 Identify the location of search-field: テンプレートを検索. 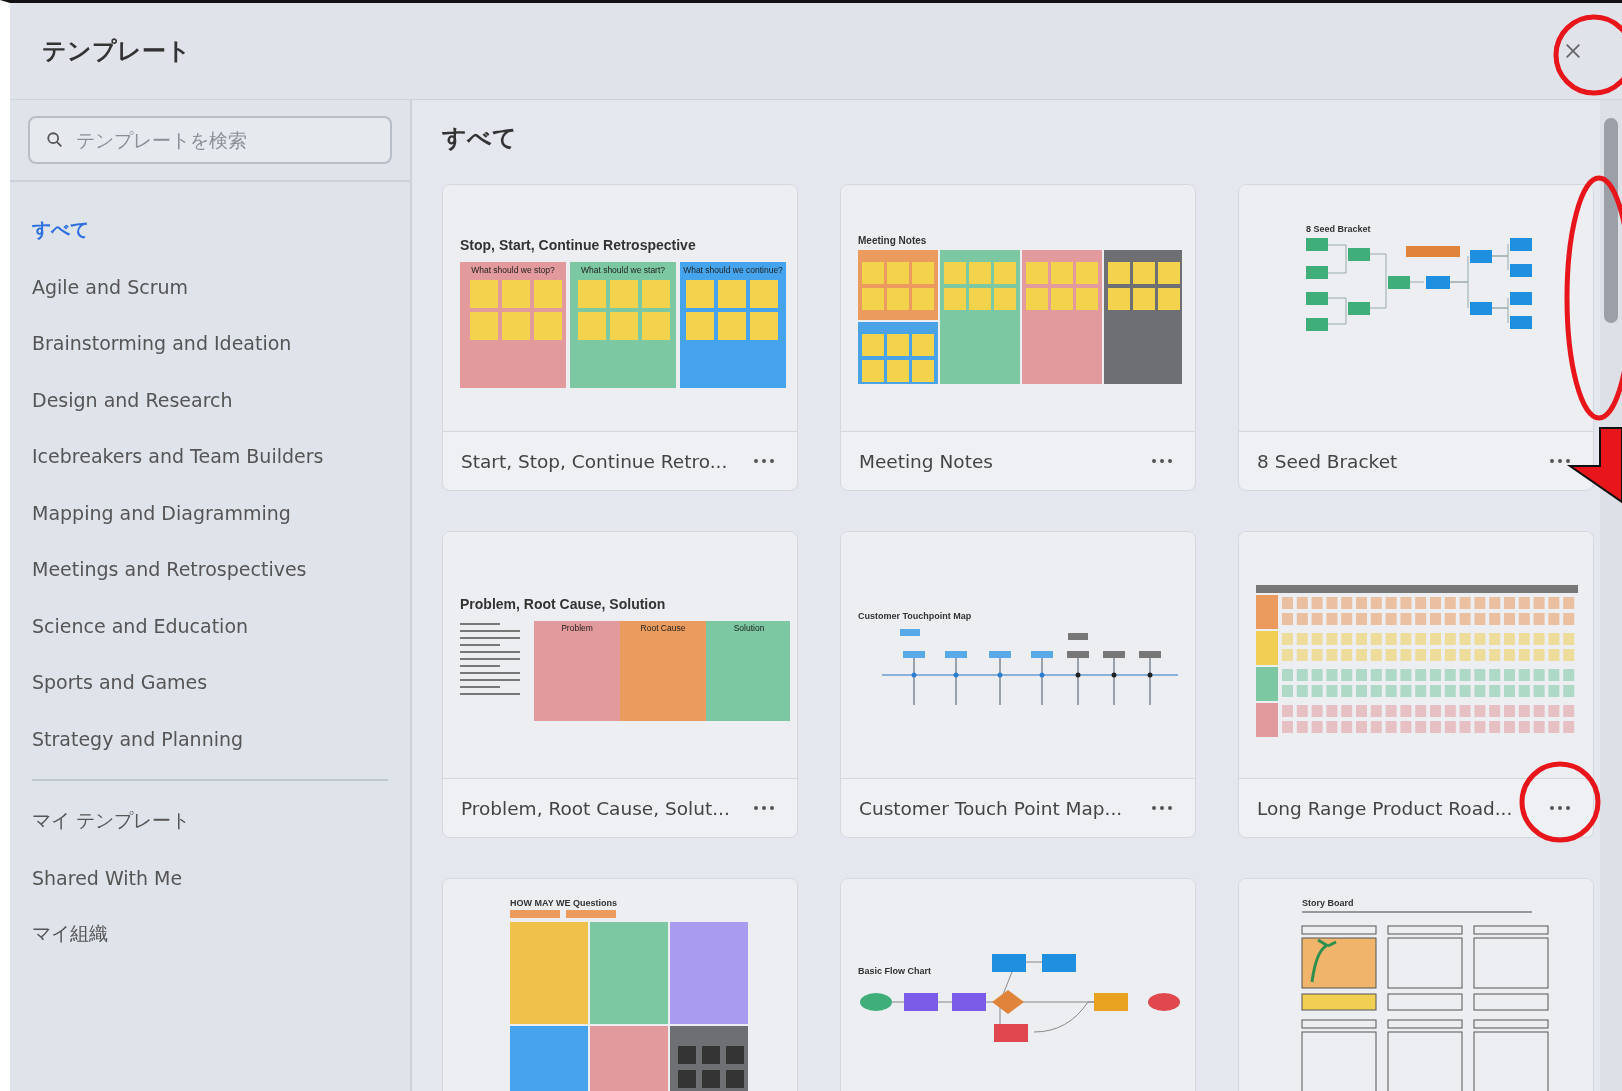
(210, 140).